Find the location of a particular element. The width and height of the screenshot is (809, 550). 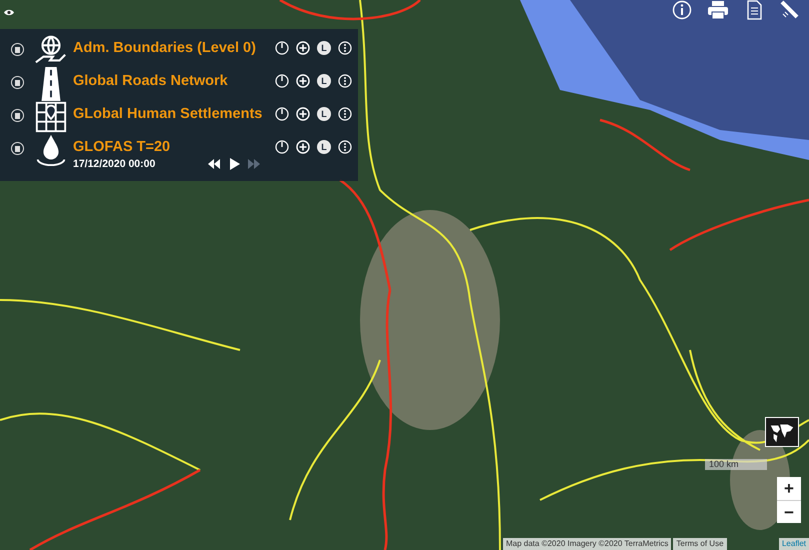

scale-bar: 100 km is located at coordinates (736, 464).